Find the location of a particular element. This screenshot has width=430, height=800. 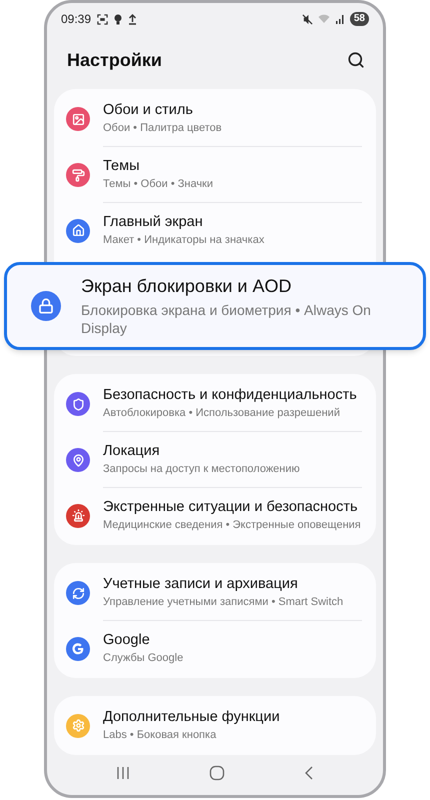

settings-item: Экстренные ситуации и безопасность Медицинские сведения • Экстренные оповещения is located at coordinates (215, 516).